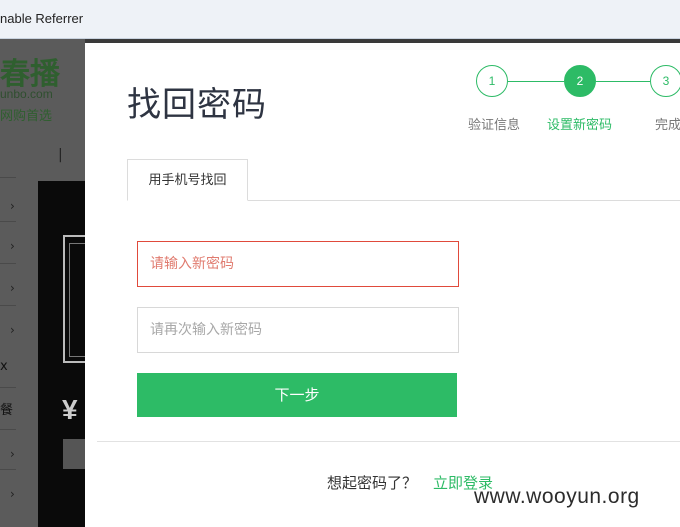 This screenshot has width=680, height=527. Describe the element at coordinates (26, 116) in the screenshot. I see `site-slogan: 网购首选` at that location.